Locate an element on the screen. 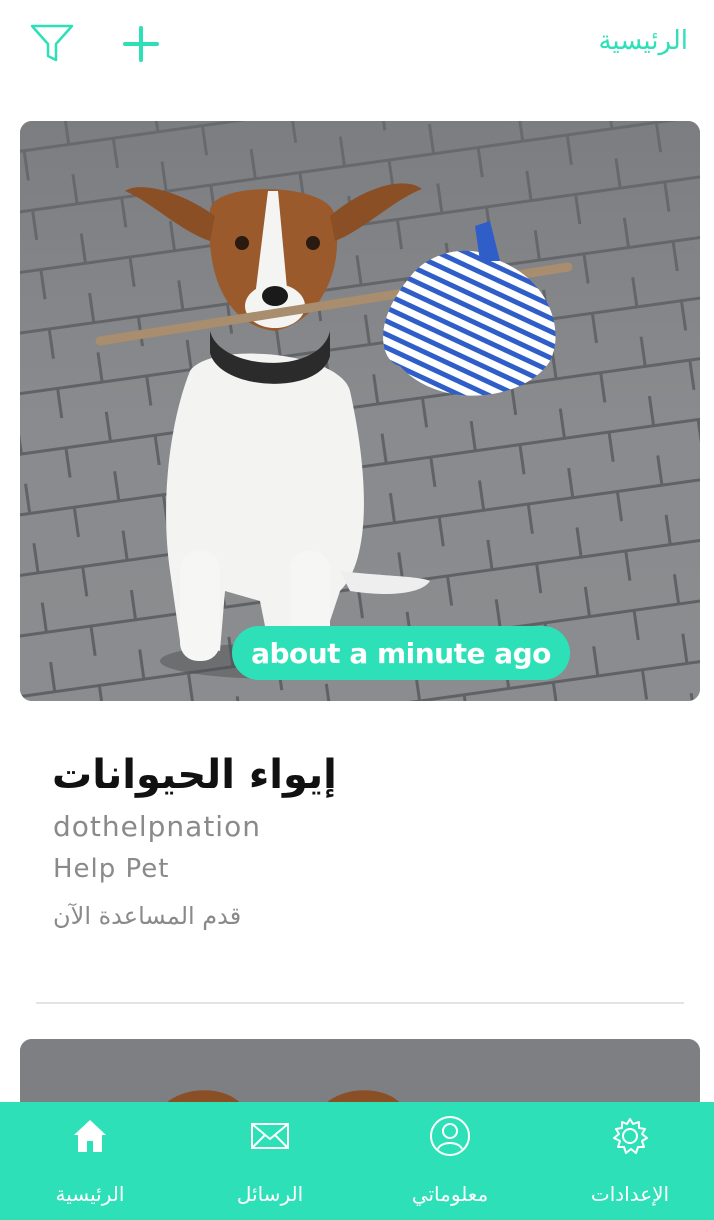 This screenshot has height=1220, width=714. filter-icon is located at coordinates (52, 43).